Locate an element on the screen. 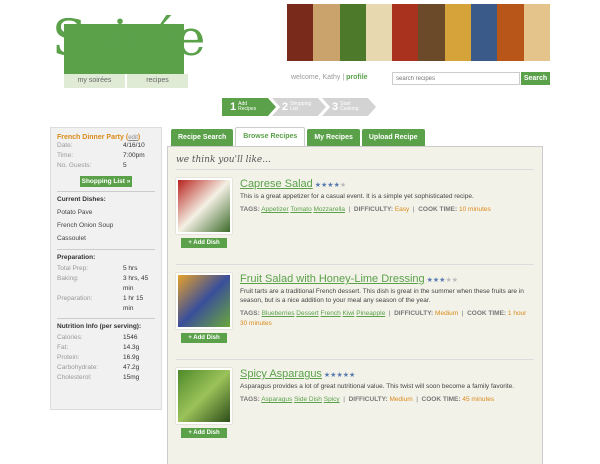 Image resolution: width=600 pixels, height=464 pixels. info-label: Date: is located at coordinates (65, 145).